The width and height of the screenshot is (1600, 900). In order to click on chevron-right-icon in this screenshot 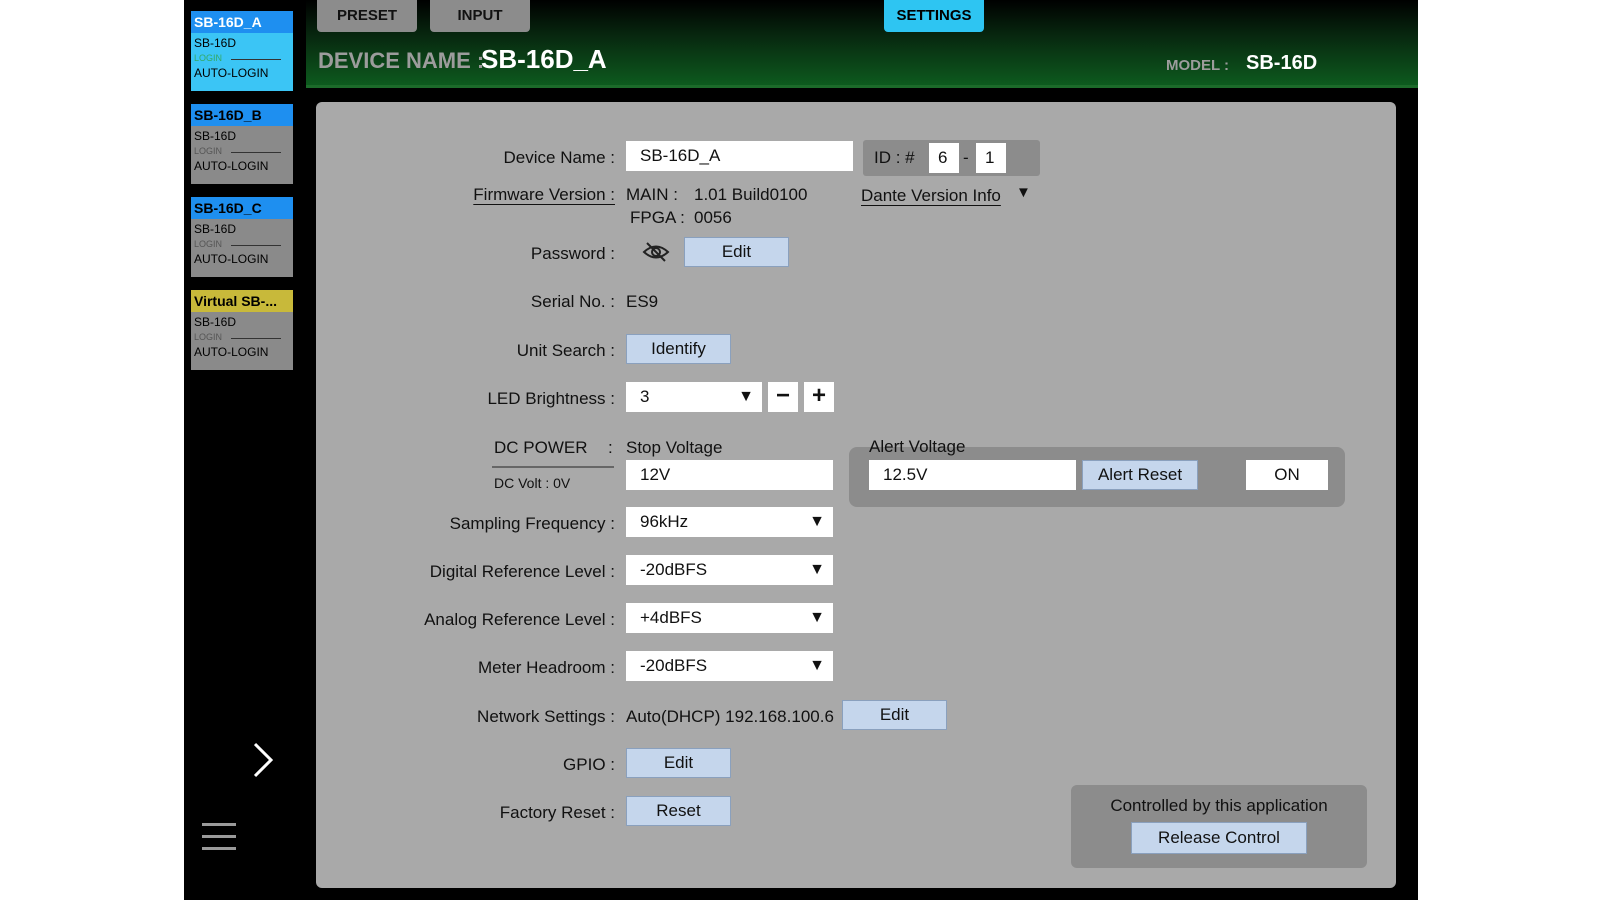, I will do `click(263, 760)`.